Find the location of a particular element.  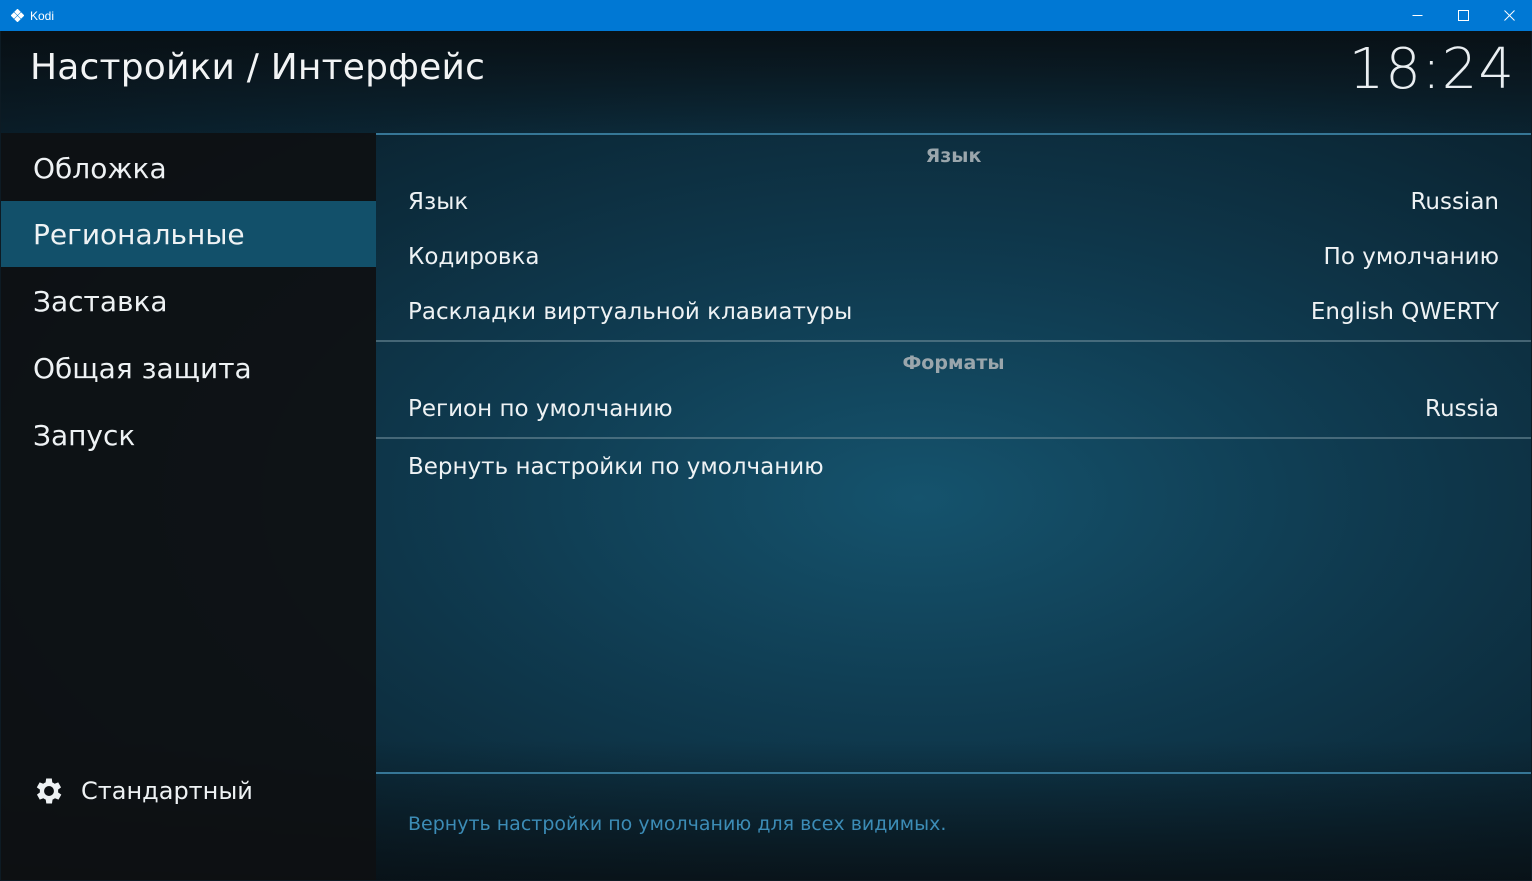

close-icon is located at coordinates (1509, 15).